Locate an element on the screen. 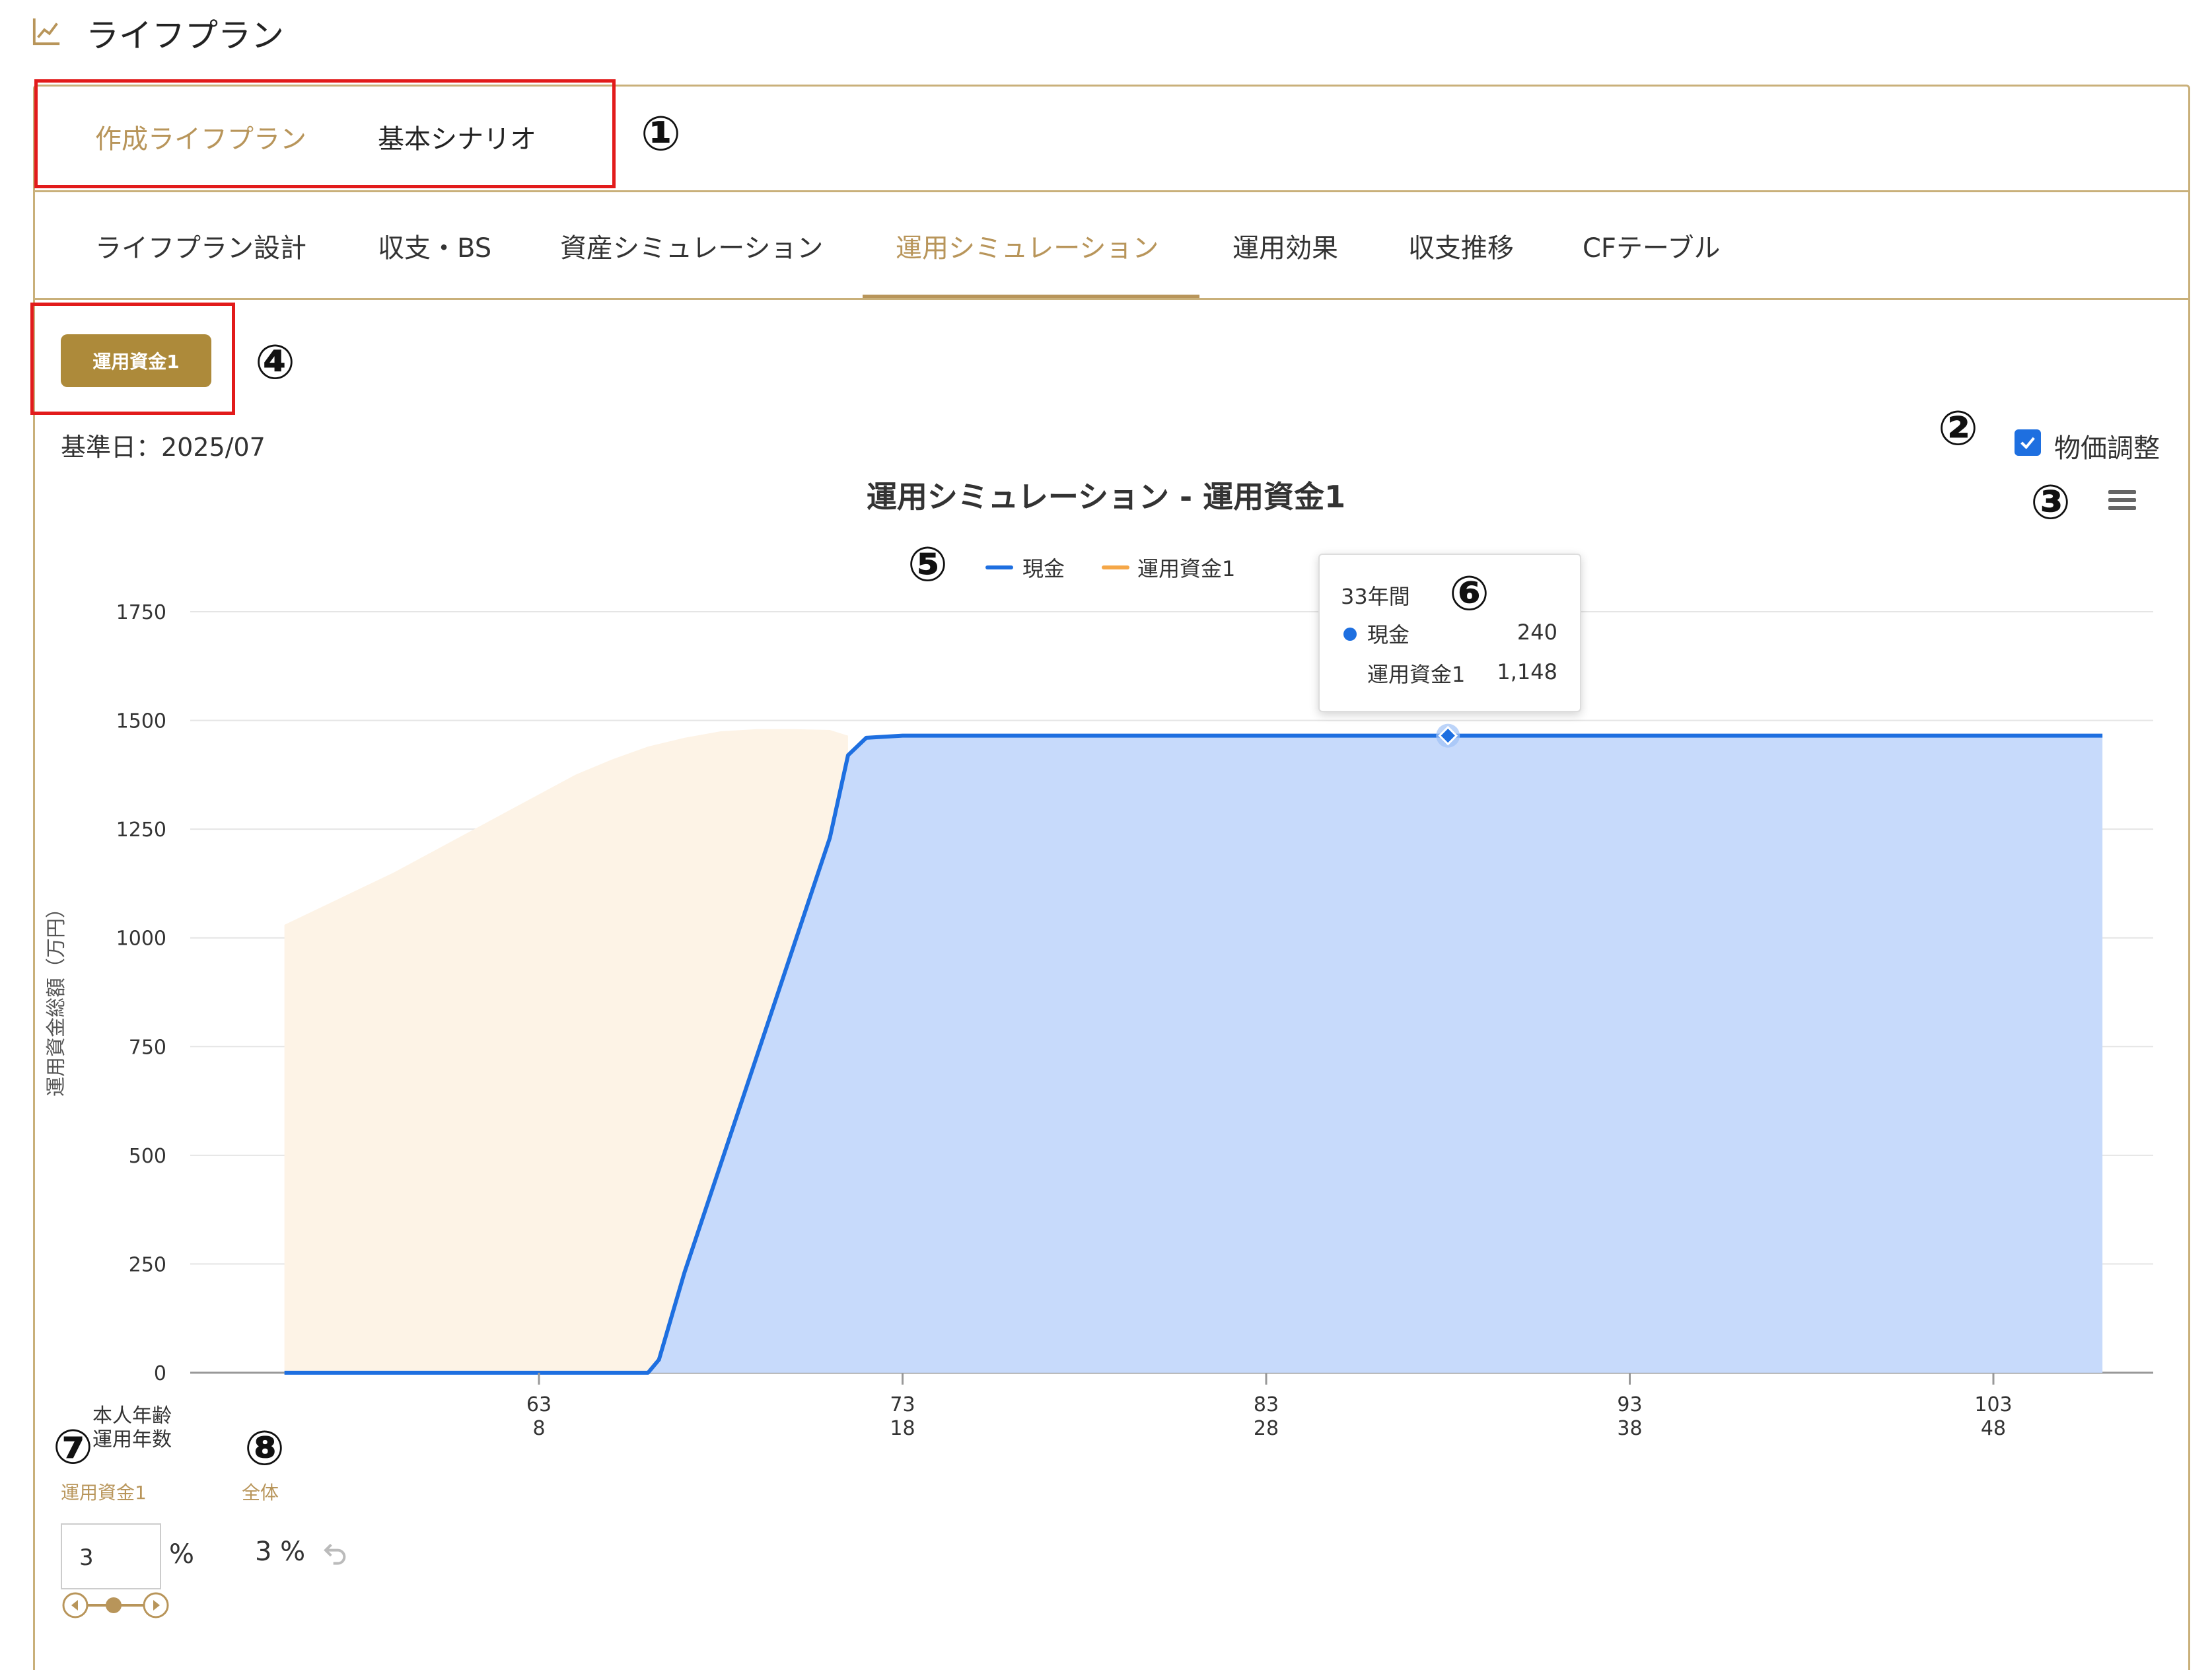  x-tick-years: 38 is located at coordinates (1629, 1428).